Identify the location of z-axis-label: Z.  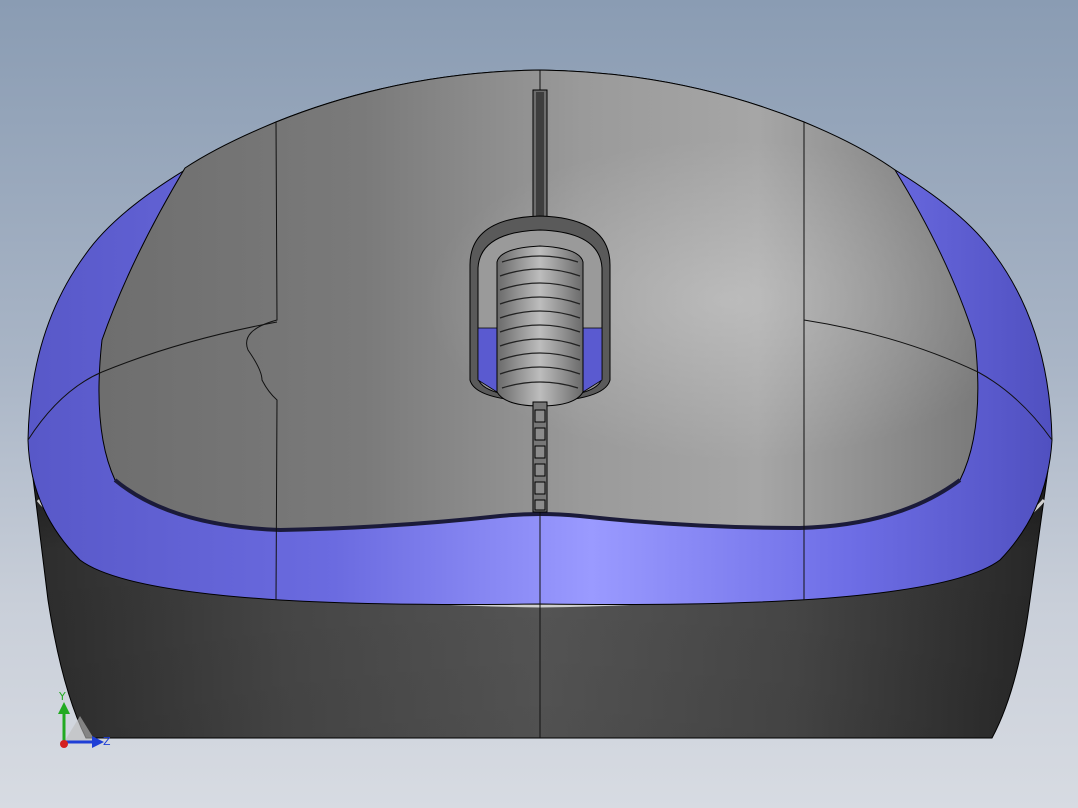
(107, 741).